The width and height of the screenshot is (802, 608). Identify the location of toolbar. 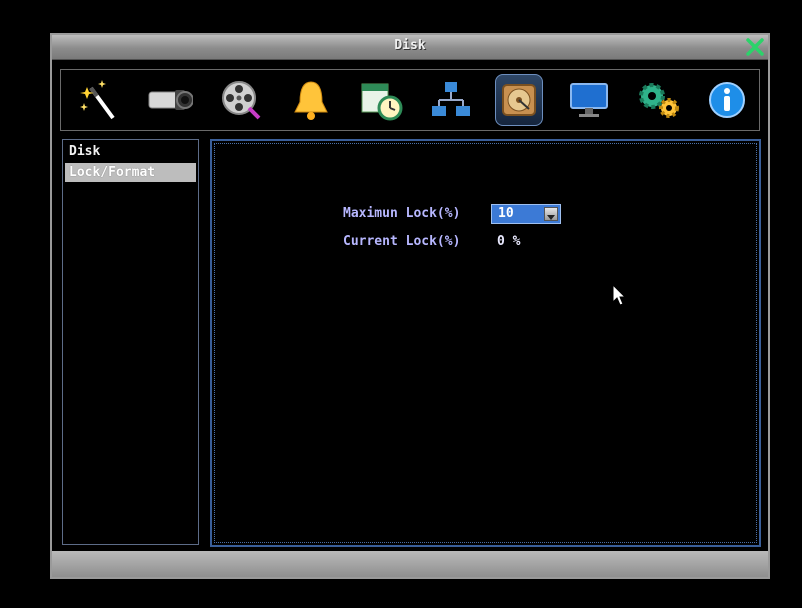
(410, 100).